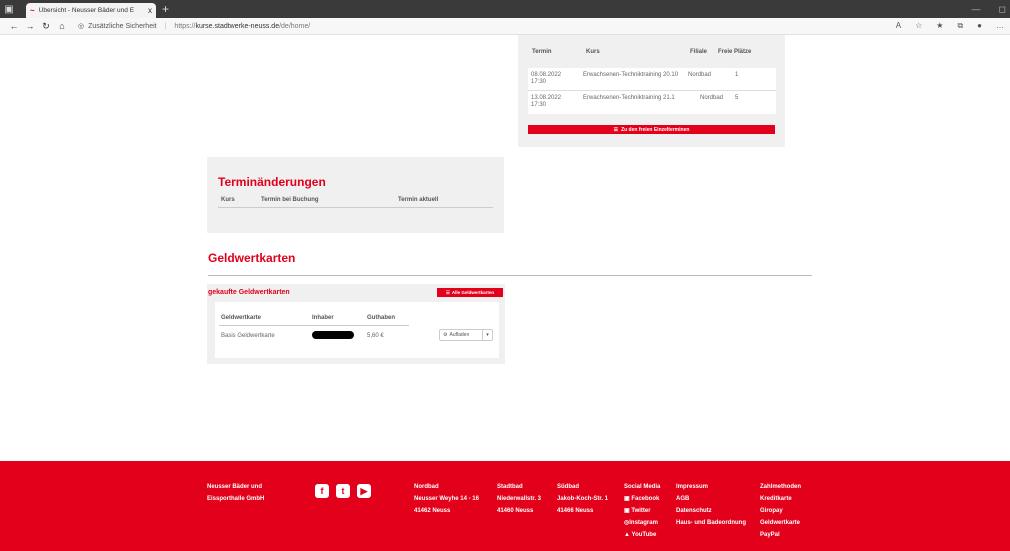 The width and height of the screenshot is (1010, 551). What do you see at coordinates (918, 26) in the screenshot?
I see `add-favorite-icon: ☆` at bounding box center [918, 26].